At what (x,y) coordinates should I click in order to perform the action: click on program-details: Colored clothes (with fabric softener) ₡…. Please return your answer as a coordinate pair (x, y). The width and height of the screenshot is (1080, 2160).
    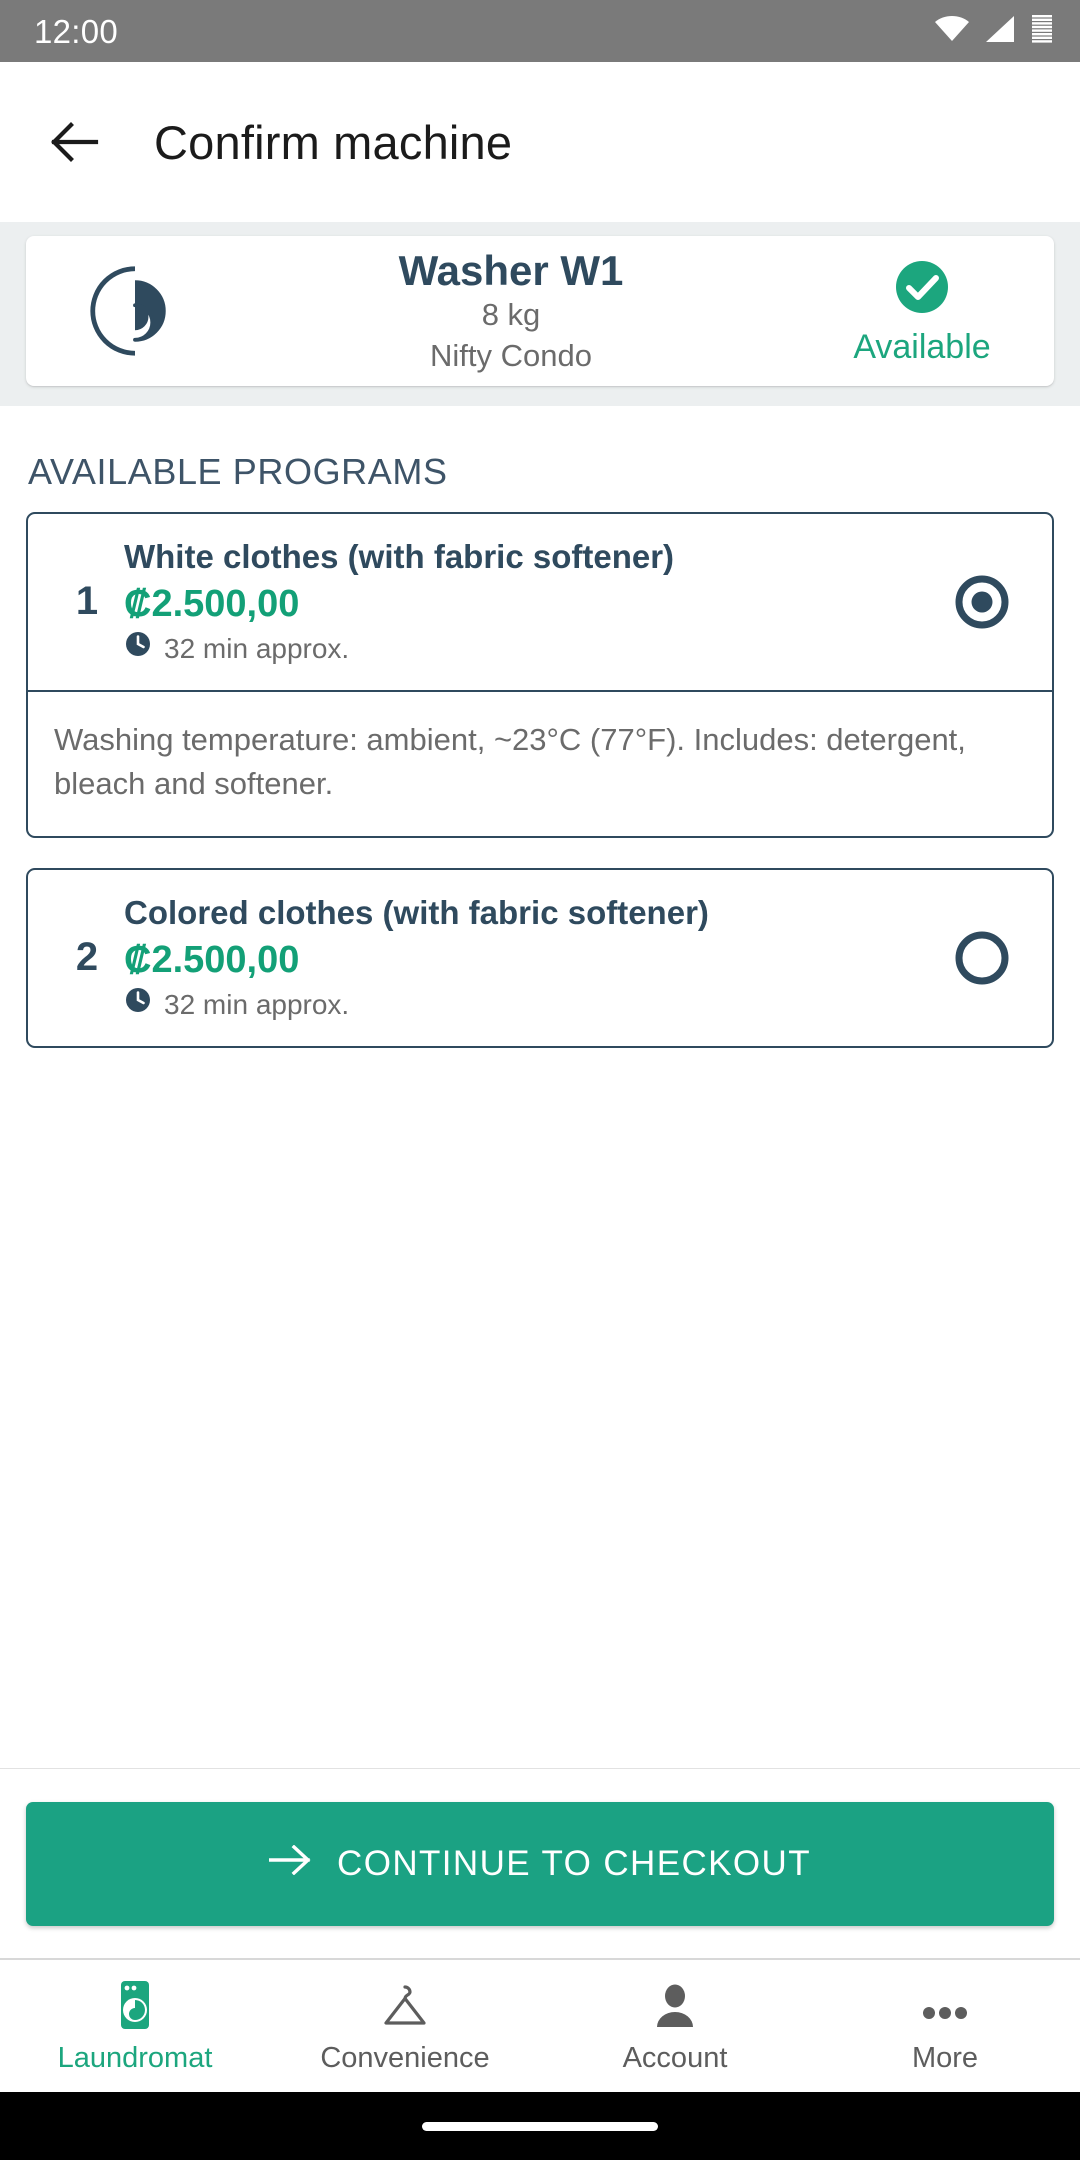
    Looking at the image, I should click on (531, 958).